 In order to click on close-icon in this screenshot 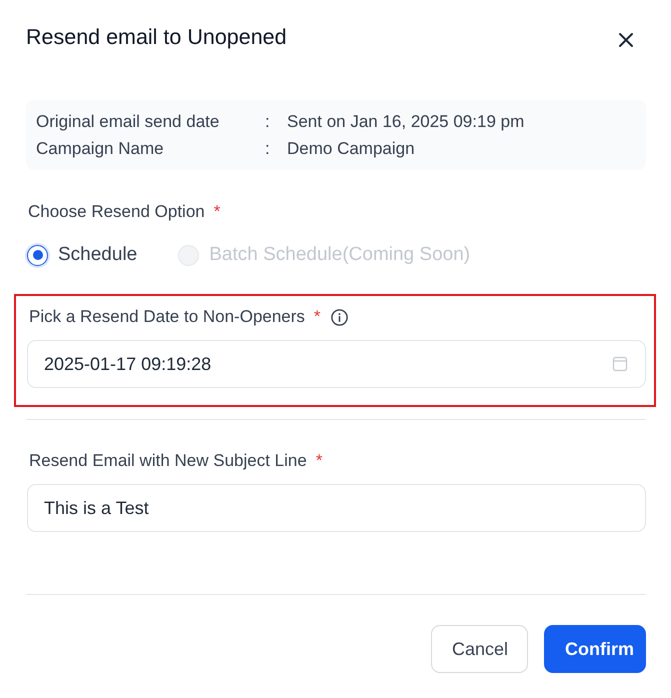, I will do `click(626, 40)`.